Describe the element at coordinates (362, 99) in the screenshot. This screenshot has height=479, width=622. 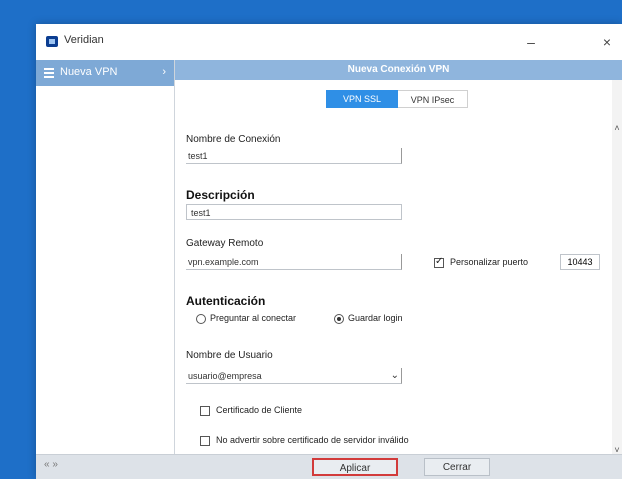
I see `tab-ssl-vpn: VPN SSL` at that location.